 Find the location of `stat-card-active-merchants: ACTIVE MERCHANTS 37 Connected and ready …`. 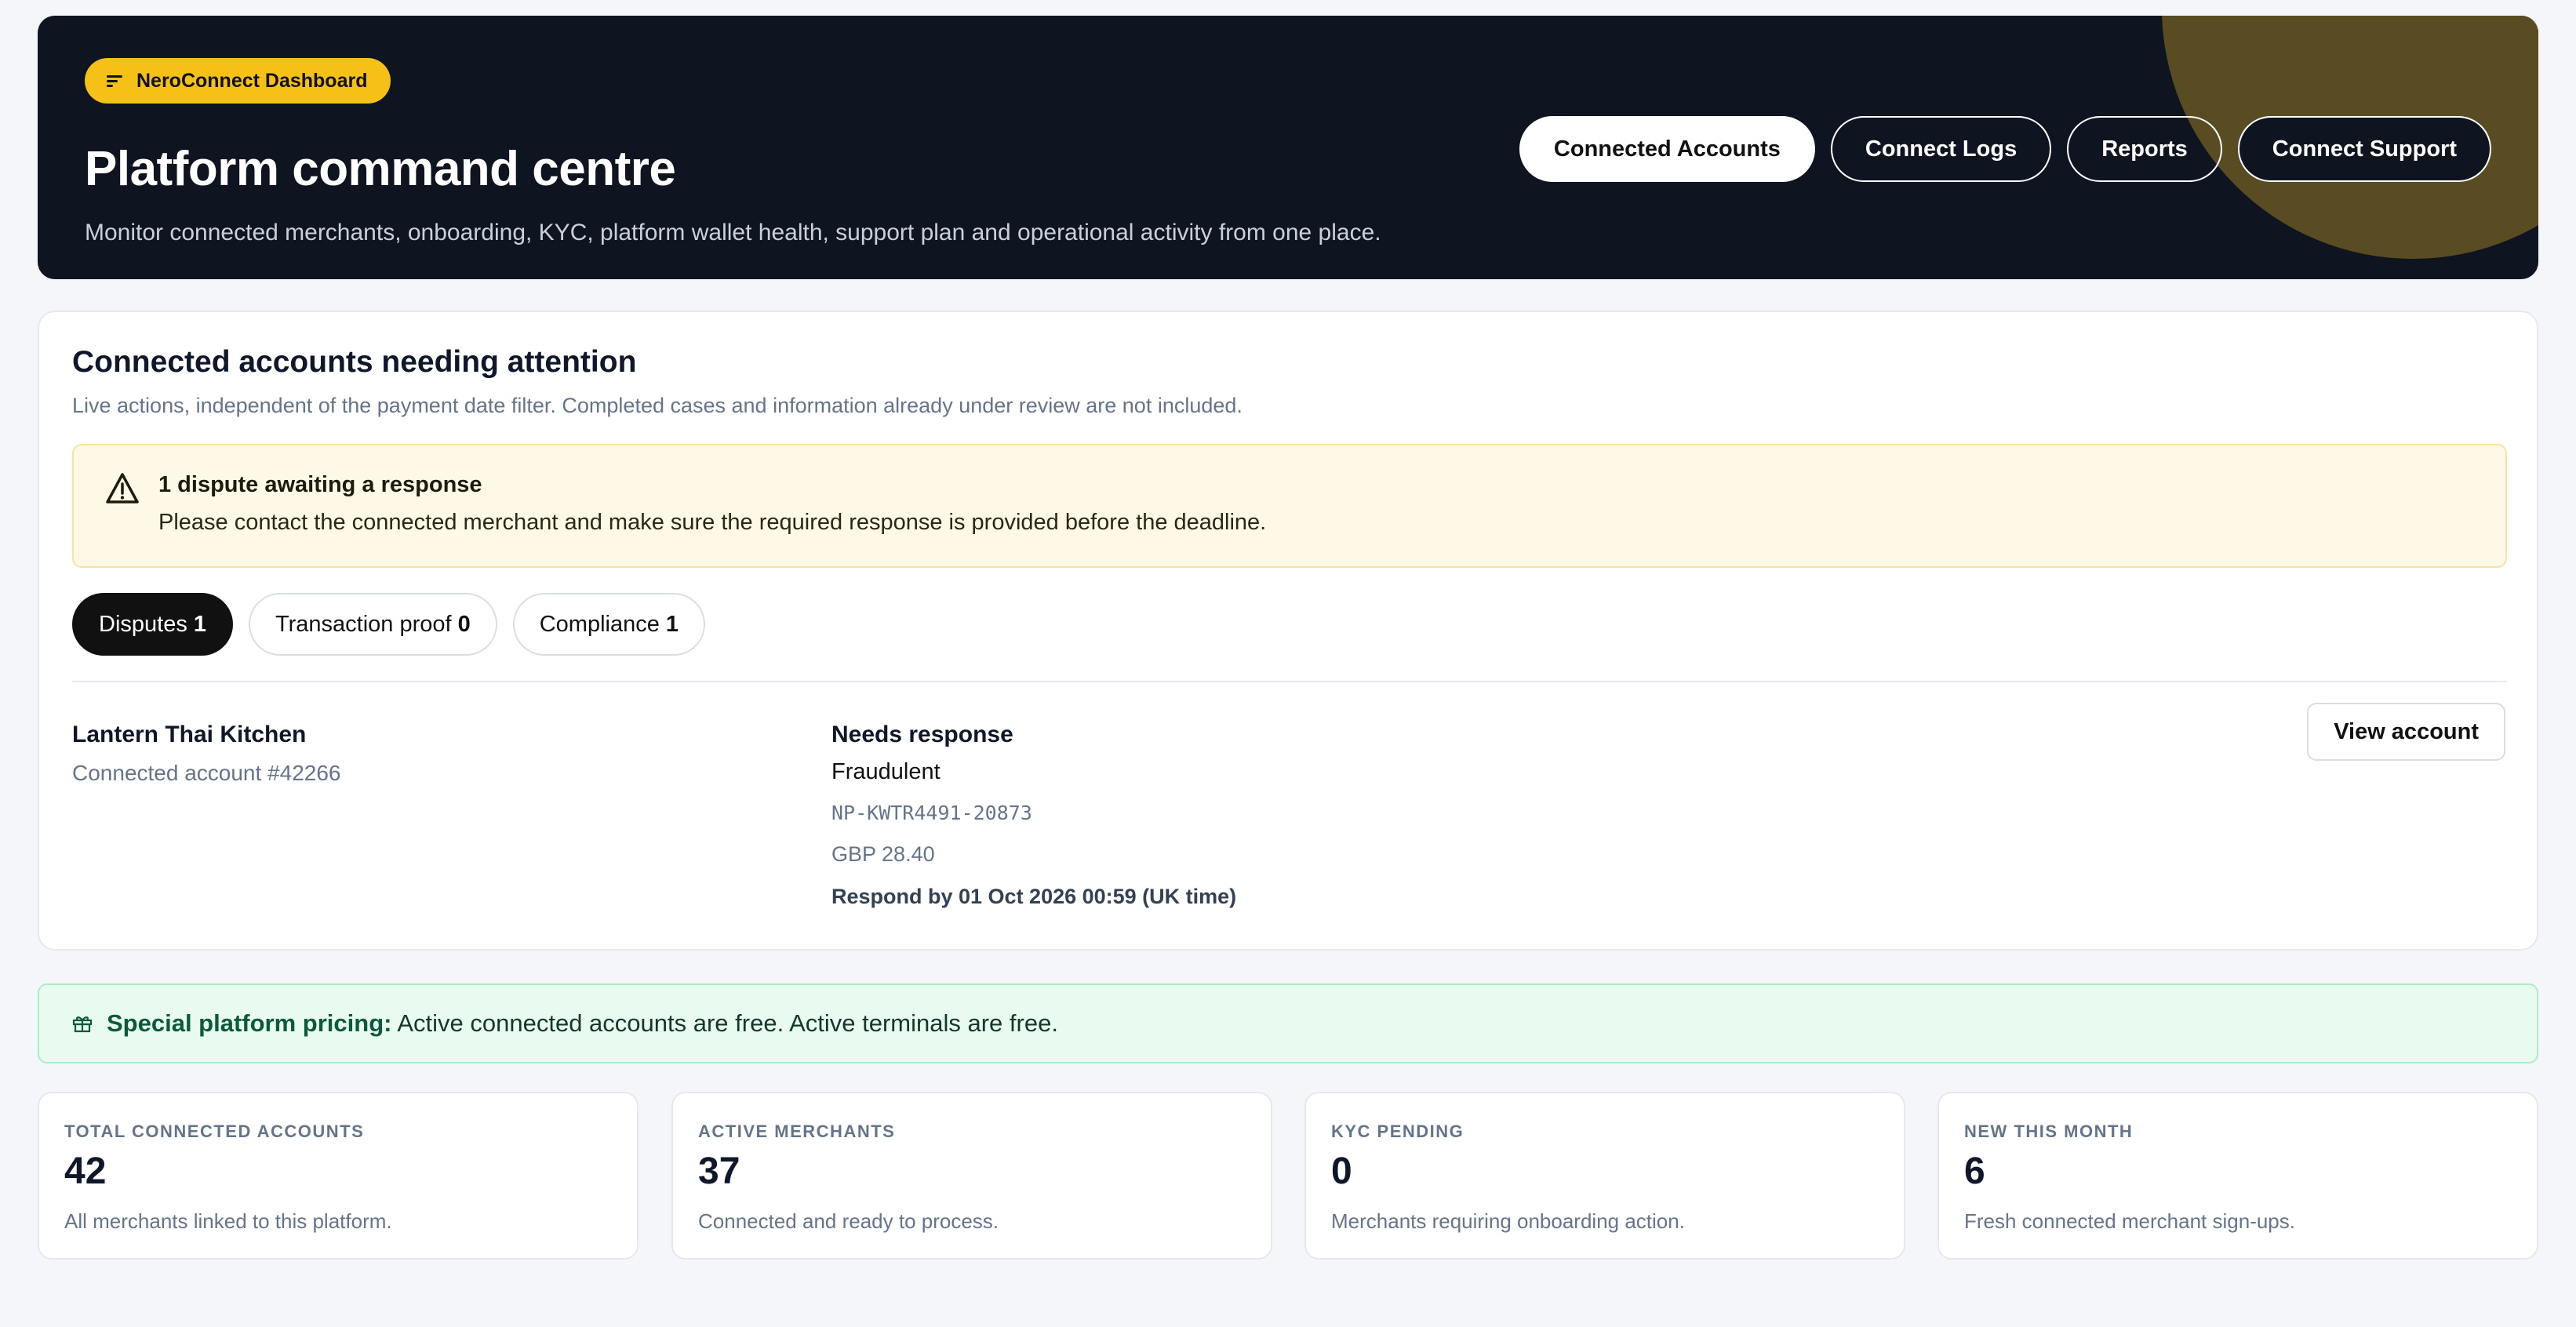

stat-card-active-merchants: ACTIVE MERCHANTS 37 Connected and ready … is located at coordinates (971, 1176).